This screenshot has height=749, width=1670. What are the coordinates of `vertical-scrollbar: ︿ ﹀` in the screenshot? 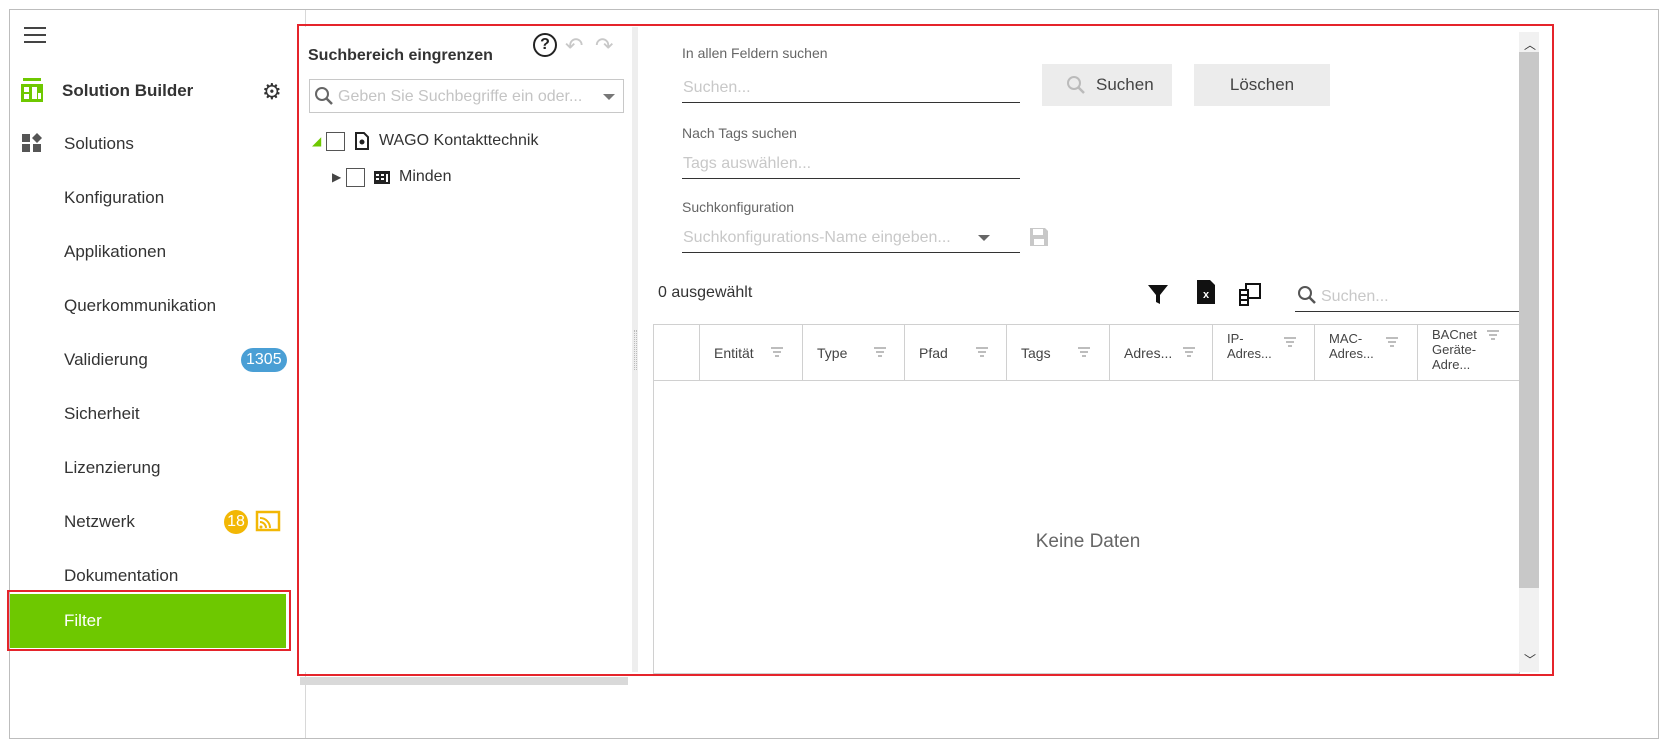 It's located at (1529, 352).